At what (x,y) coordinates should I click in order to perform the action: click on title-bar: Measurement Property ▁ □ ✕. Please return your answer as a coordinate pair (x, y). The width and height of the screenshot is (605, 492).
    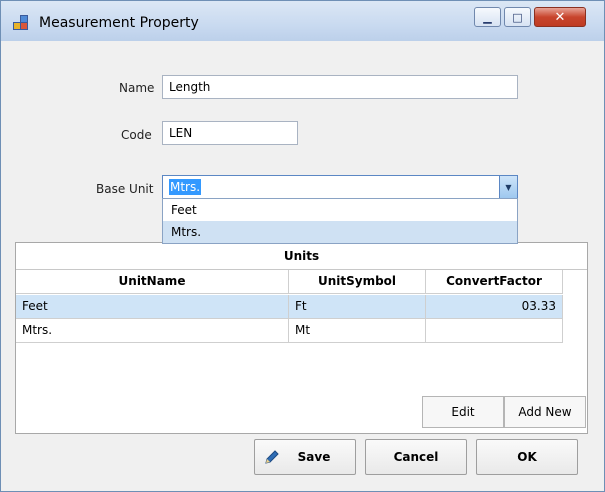
    Looking at the image, I should click on (302, 21).